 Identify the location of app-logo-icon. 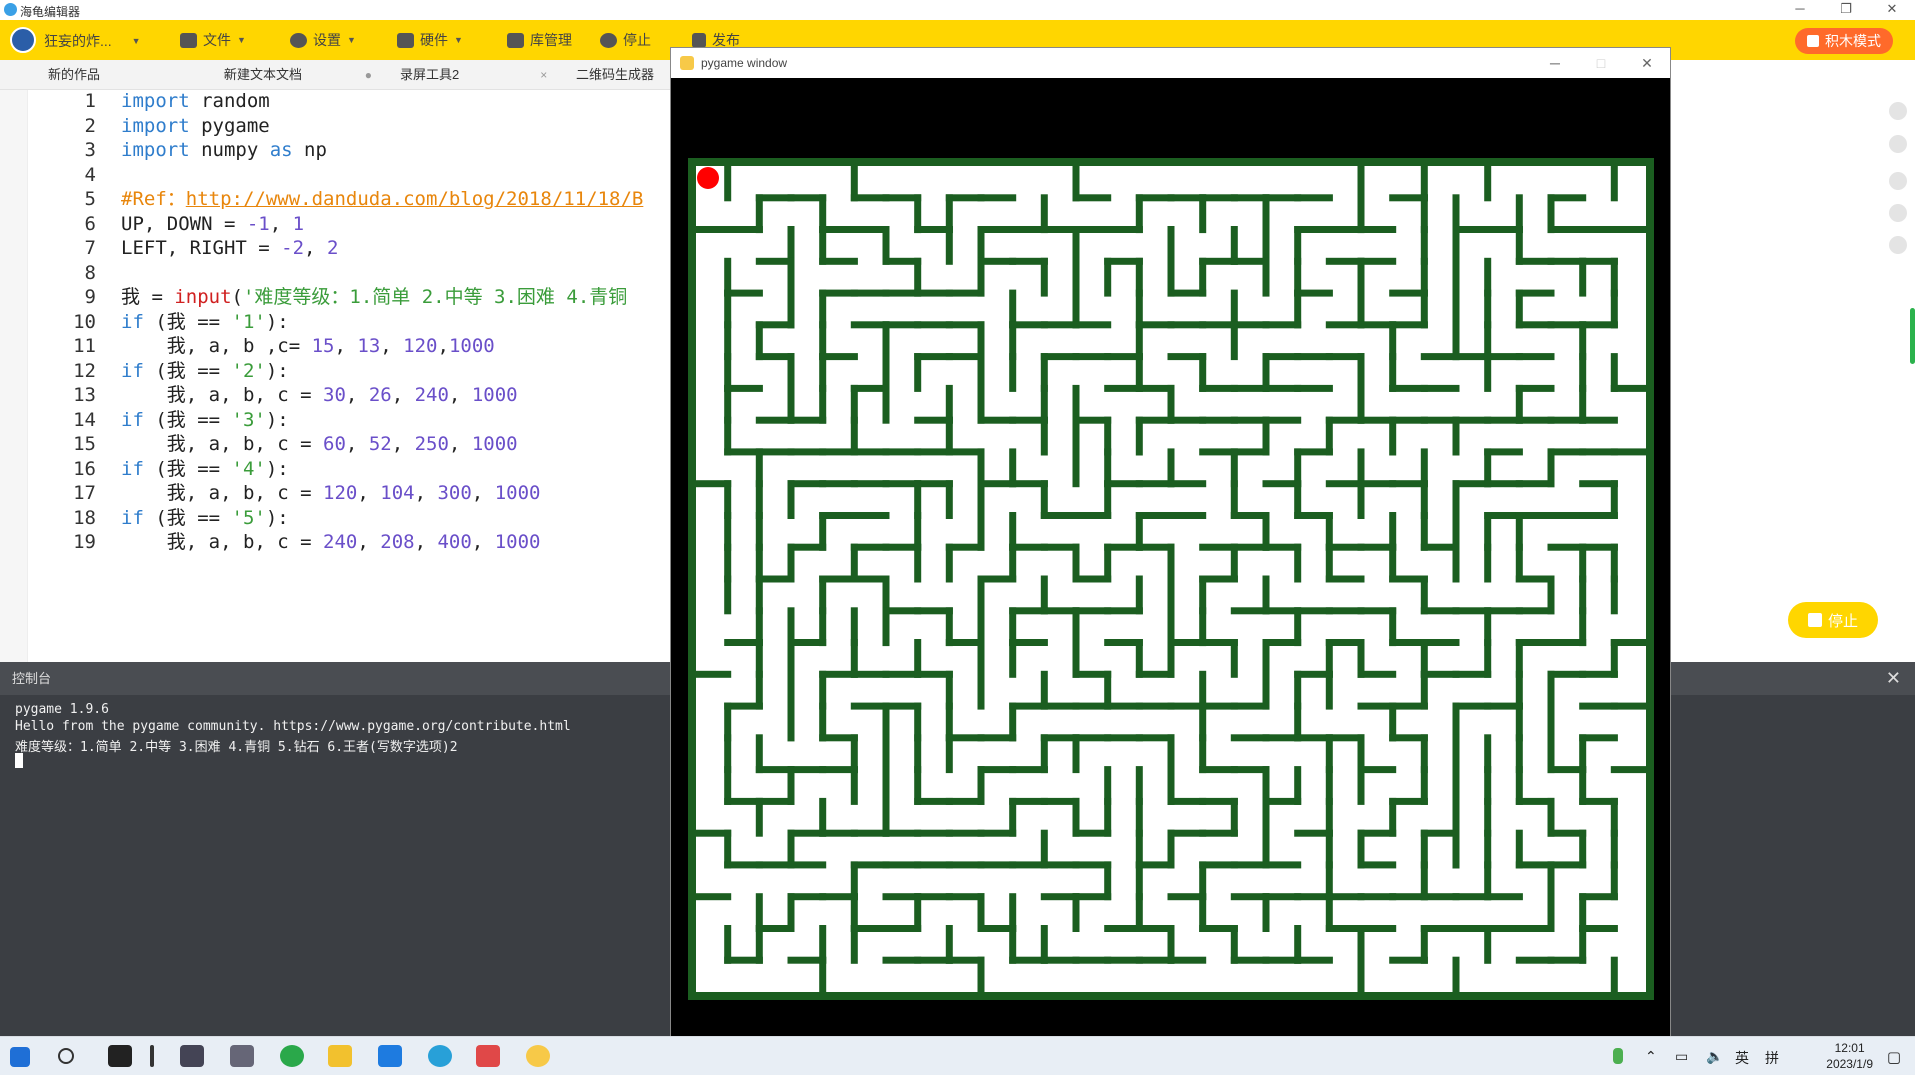
(10, 9).